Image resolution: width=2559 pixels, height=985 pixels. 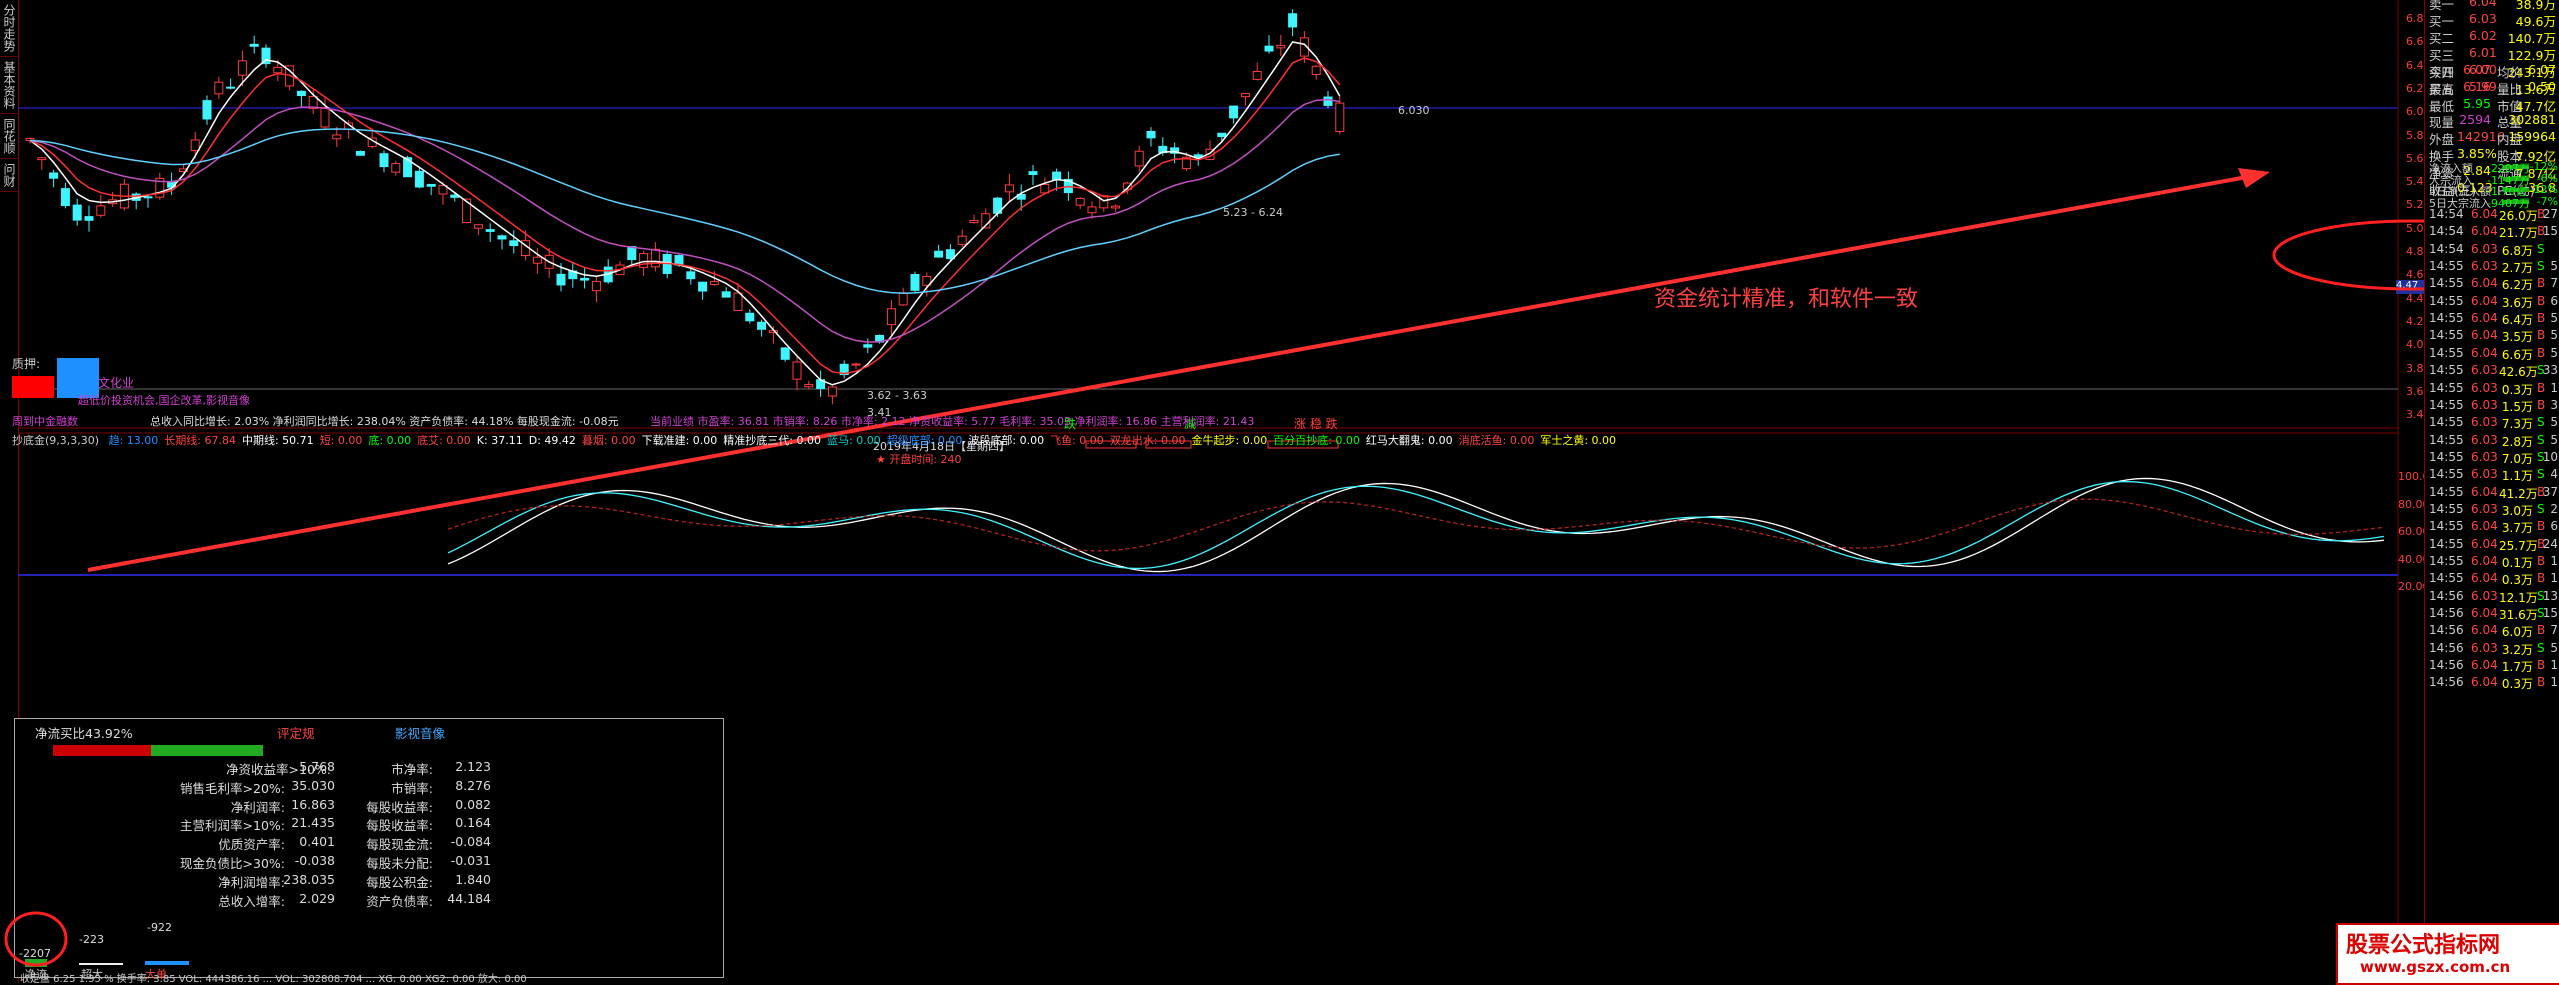 What do you see at coordinates (399, 807) in the screenshot?
I see `fin-label-right: 每股收益率:` at bounding box center [399, 807].